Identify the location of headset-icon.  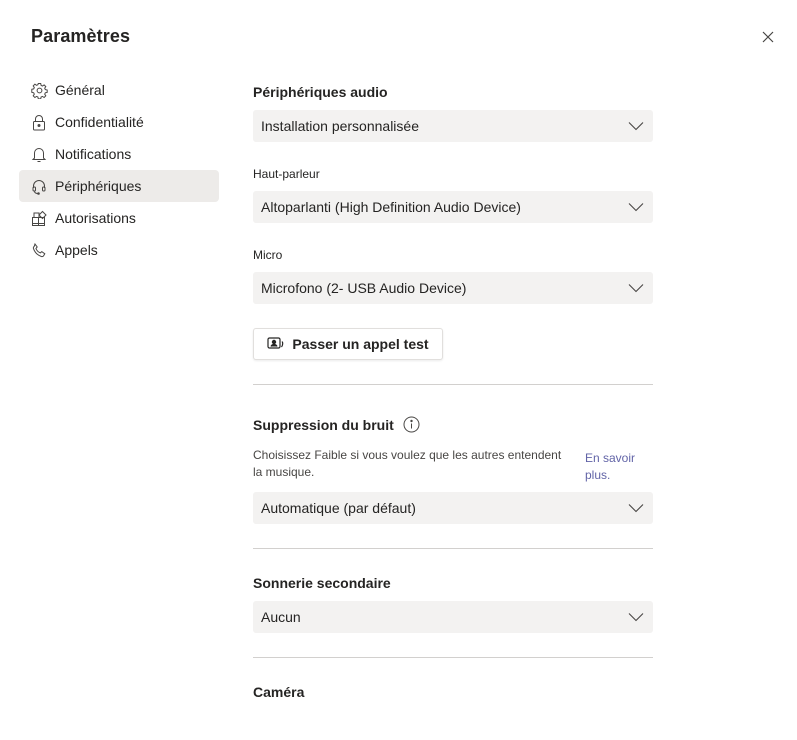
(39, 186).